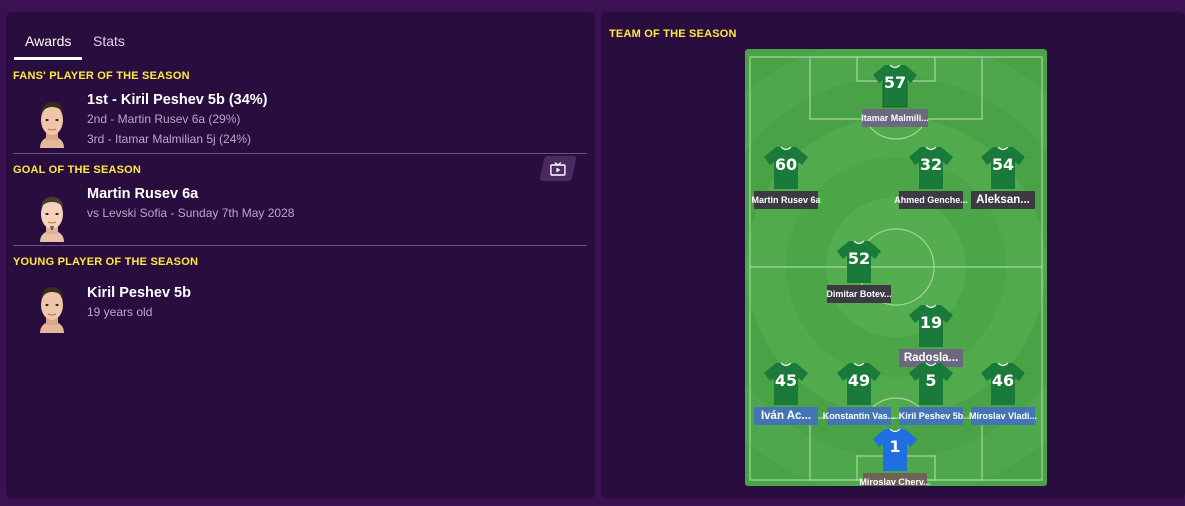 The width and height of the screenshot is (1185, 506). Describe the element at coordinates (931, 380) in the screenshot. I see `shirt-number: 5` at that location.